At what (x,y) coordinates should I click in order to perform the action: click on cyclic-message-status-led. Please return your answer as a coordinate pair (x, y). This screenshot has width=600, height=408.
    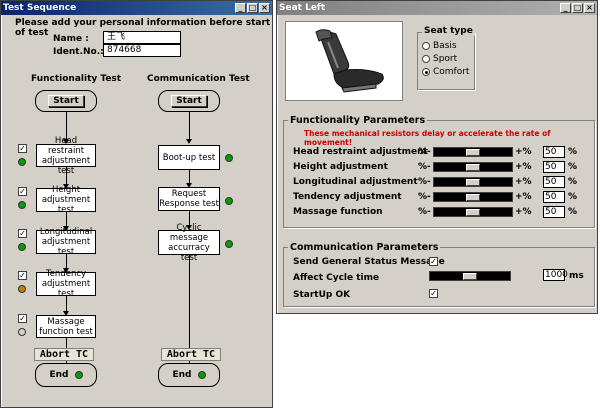
    Looking at the image, I should click on (229, 244).